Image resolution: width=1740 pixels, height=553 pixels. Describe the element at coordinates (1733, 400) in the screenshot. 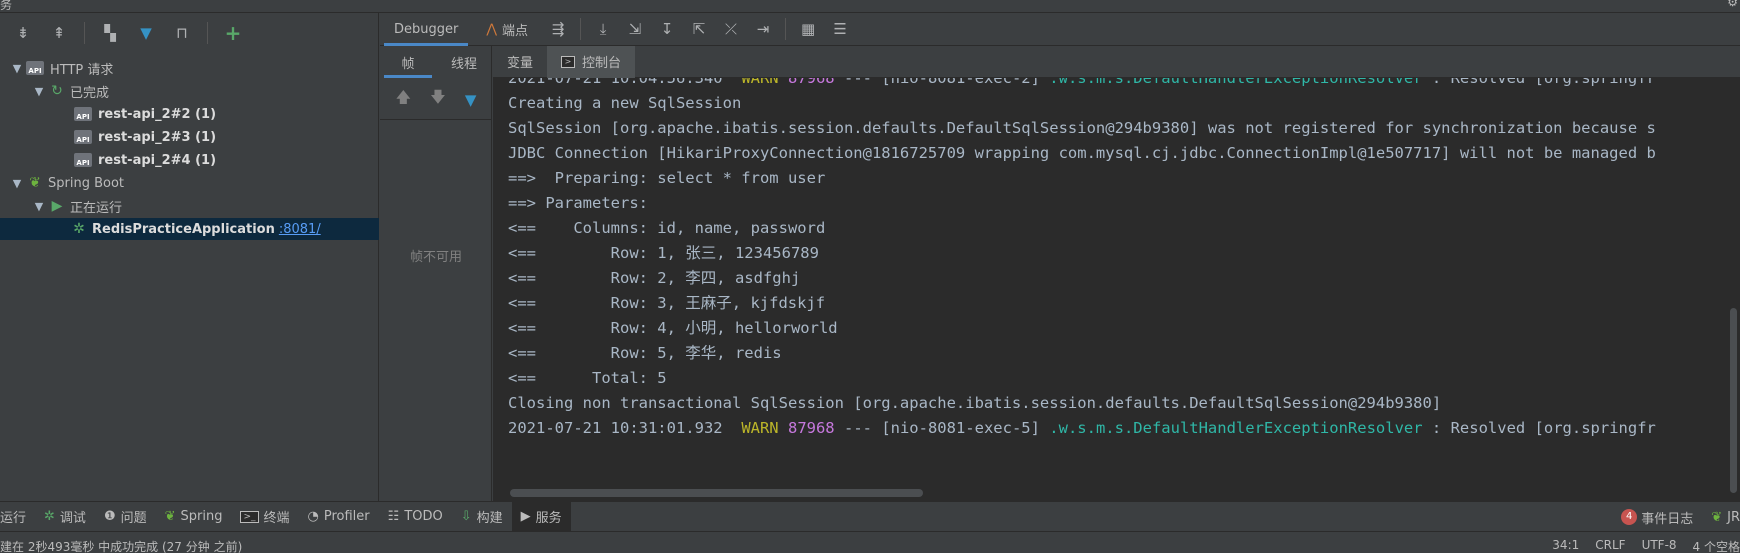

I see `vertical-scrollbar` at that location.